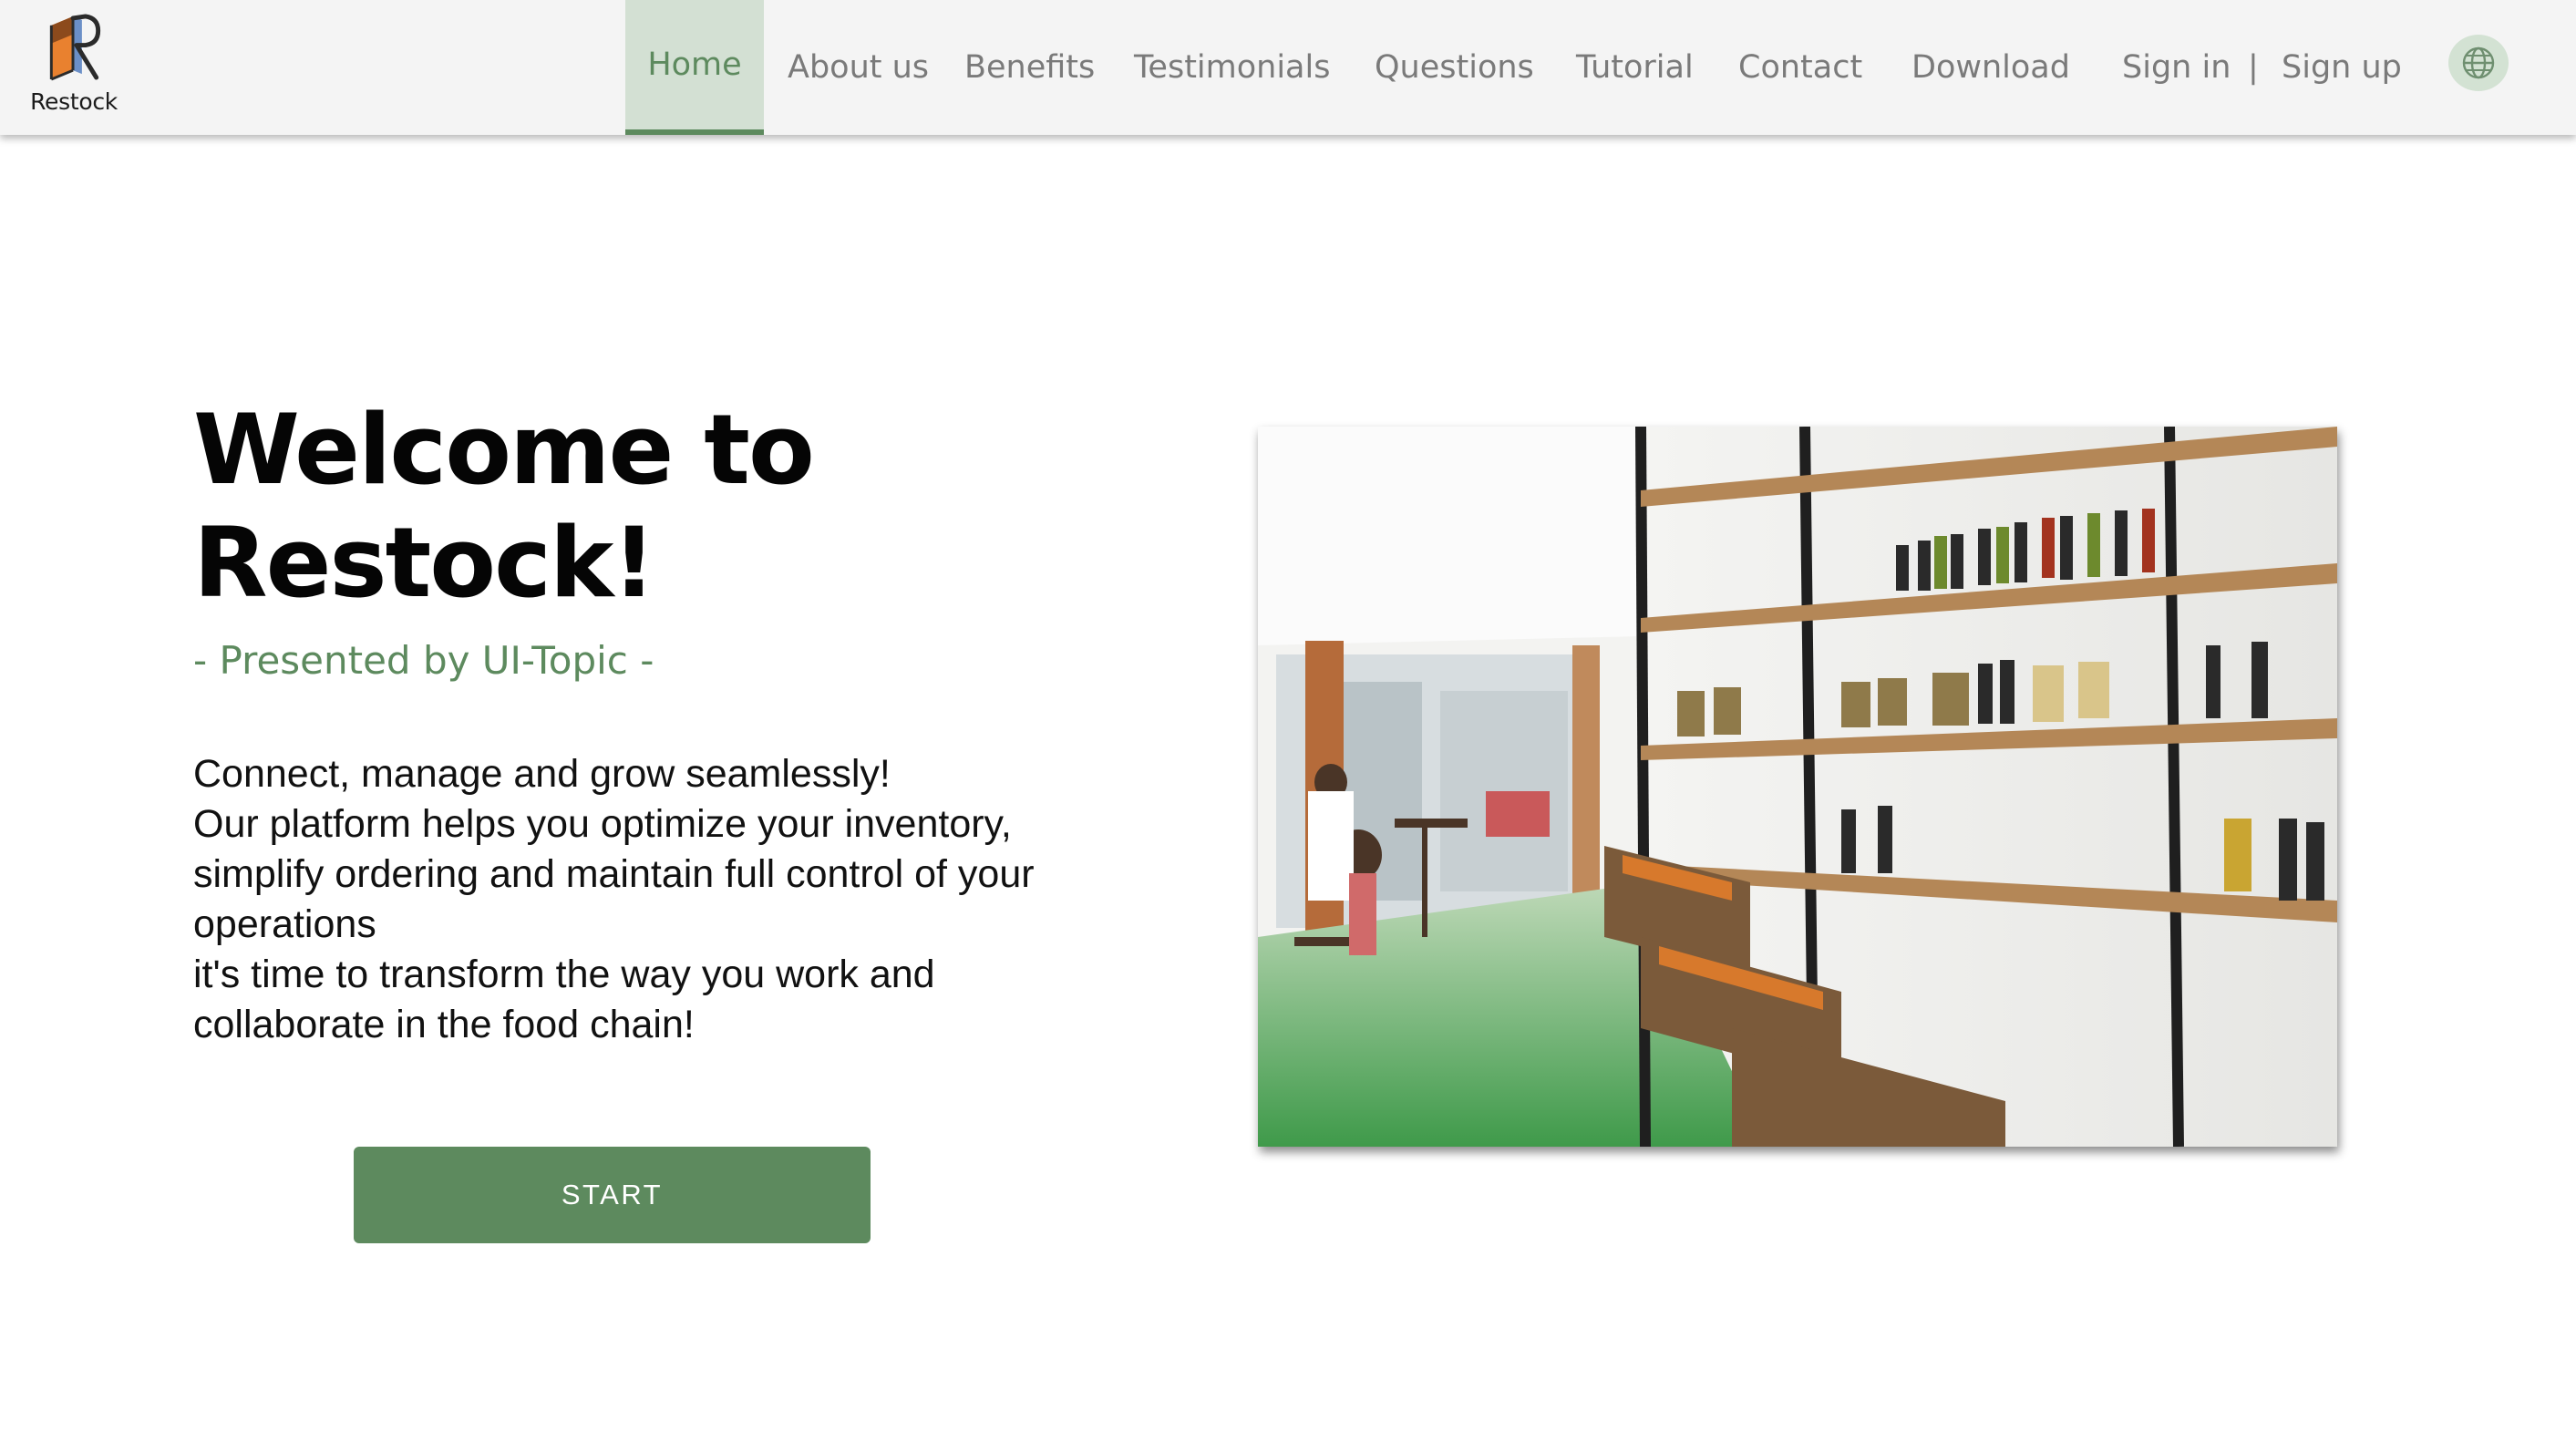 The width and height of the screenshot is (2576, 1442). I want to click on nav-contact: Contact, so click(1800, 67).